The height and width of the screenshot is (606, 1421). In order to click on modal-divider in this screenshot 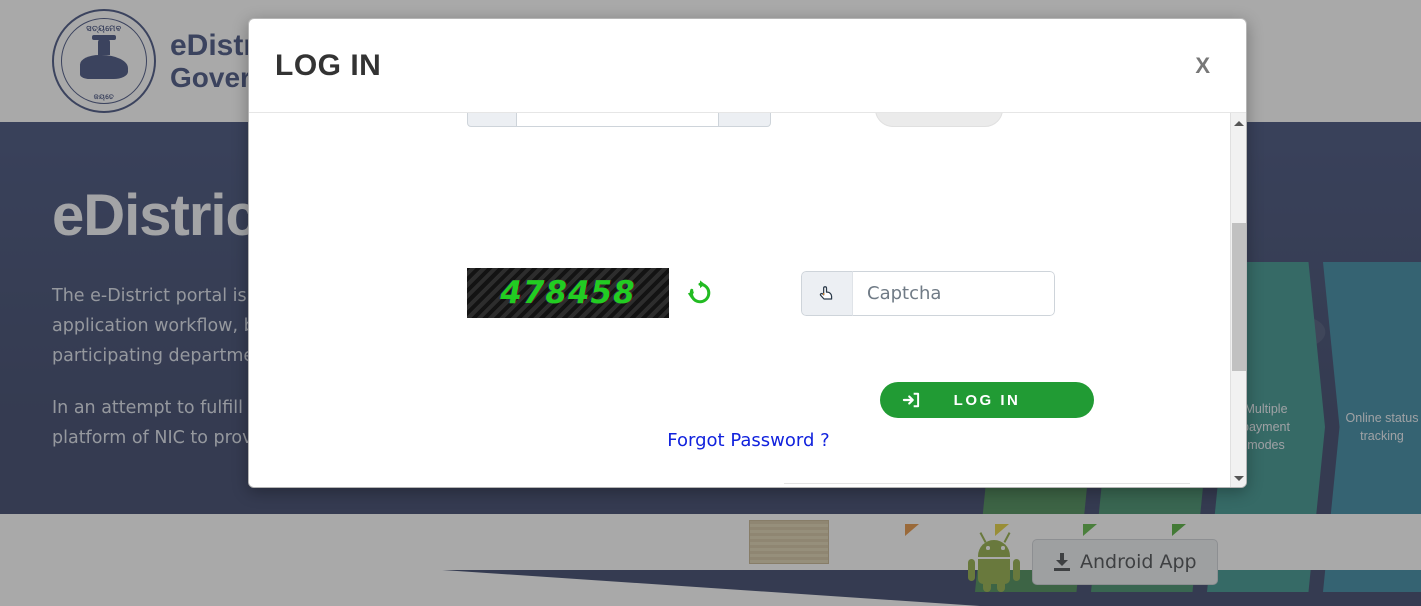, I will do `click(987, 483)`.